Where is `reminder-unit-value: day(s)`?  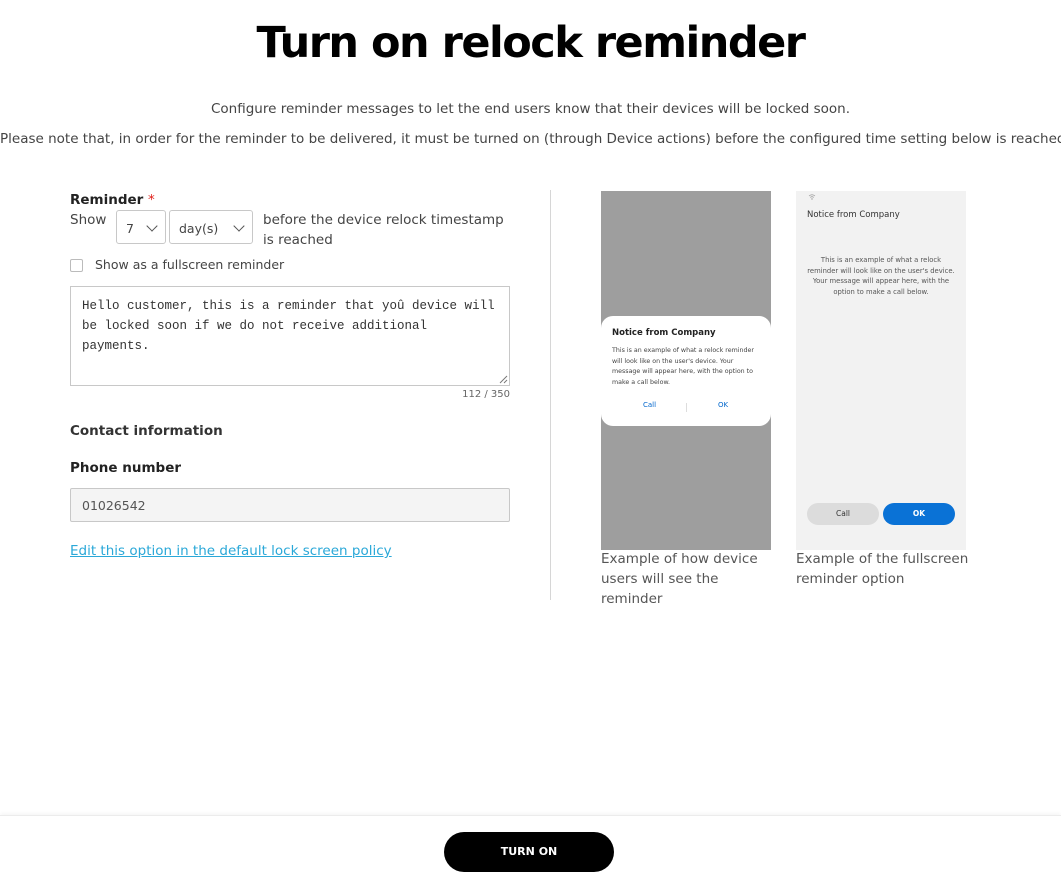 reminder-unit-value: day(s) is located at coordinates (199, 228).